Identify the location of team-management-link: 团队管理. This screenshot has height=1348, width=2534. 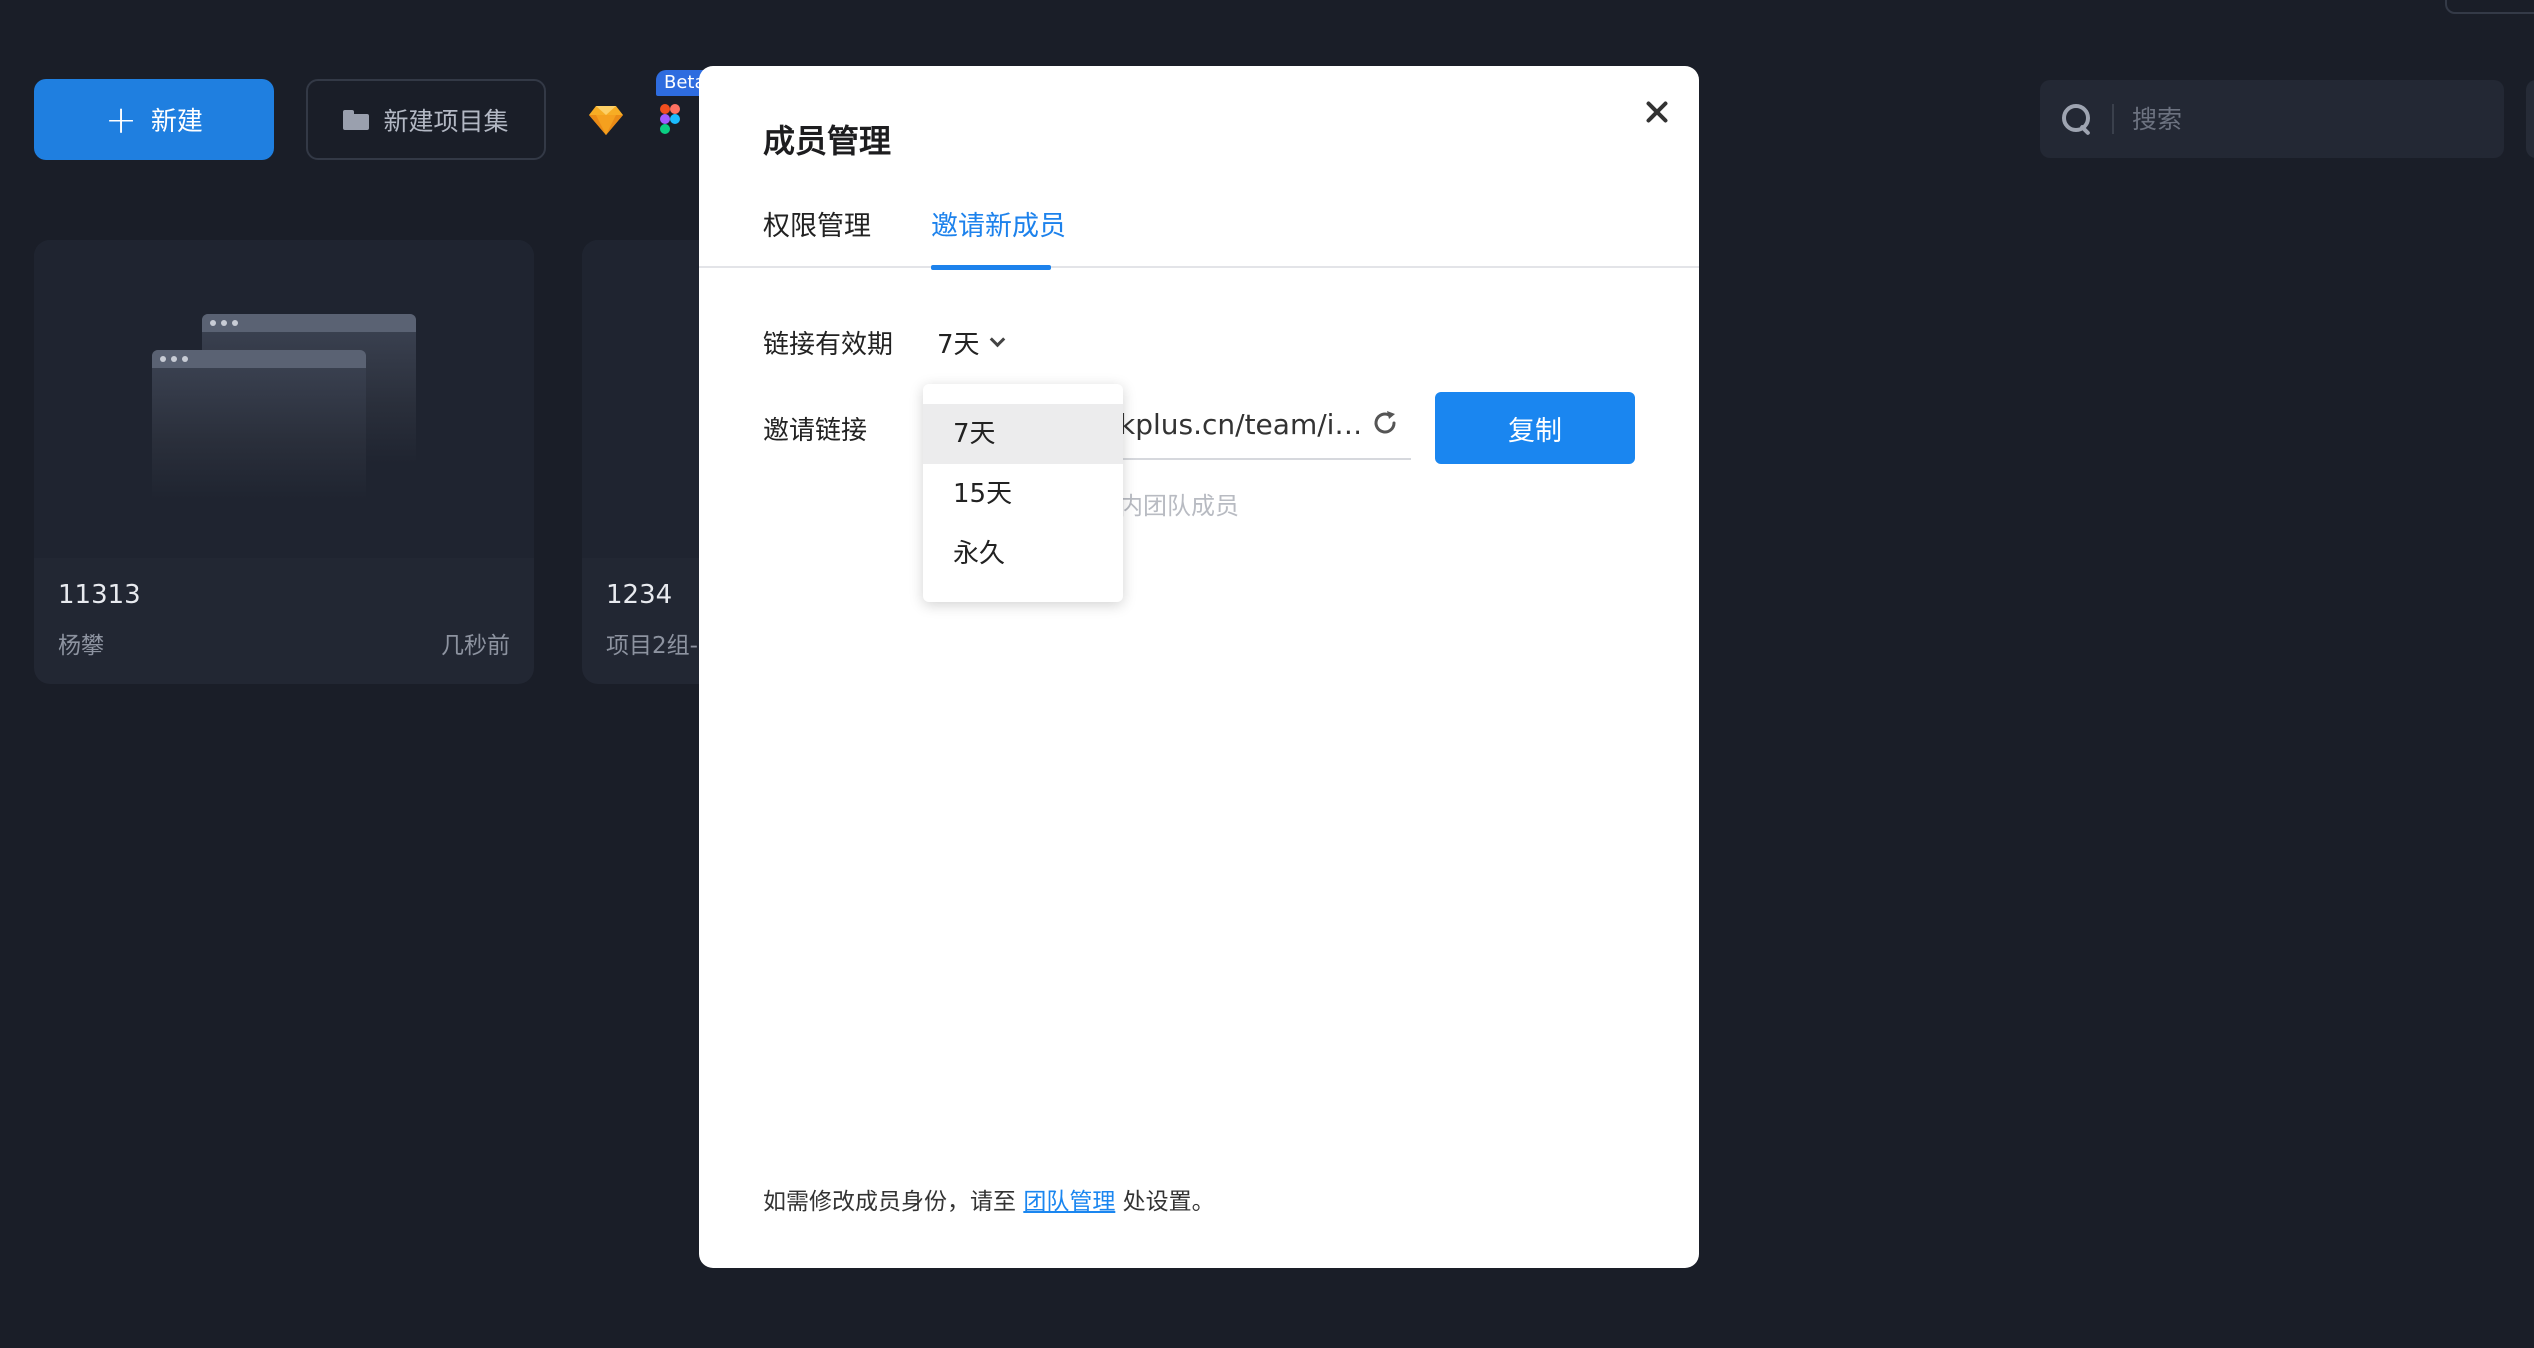
(1069, 1202).